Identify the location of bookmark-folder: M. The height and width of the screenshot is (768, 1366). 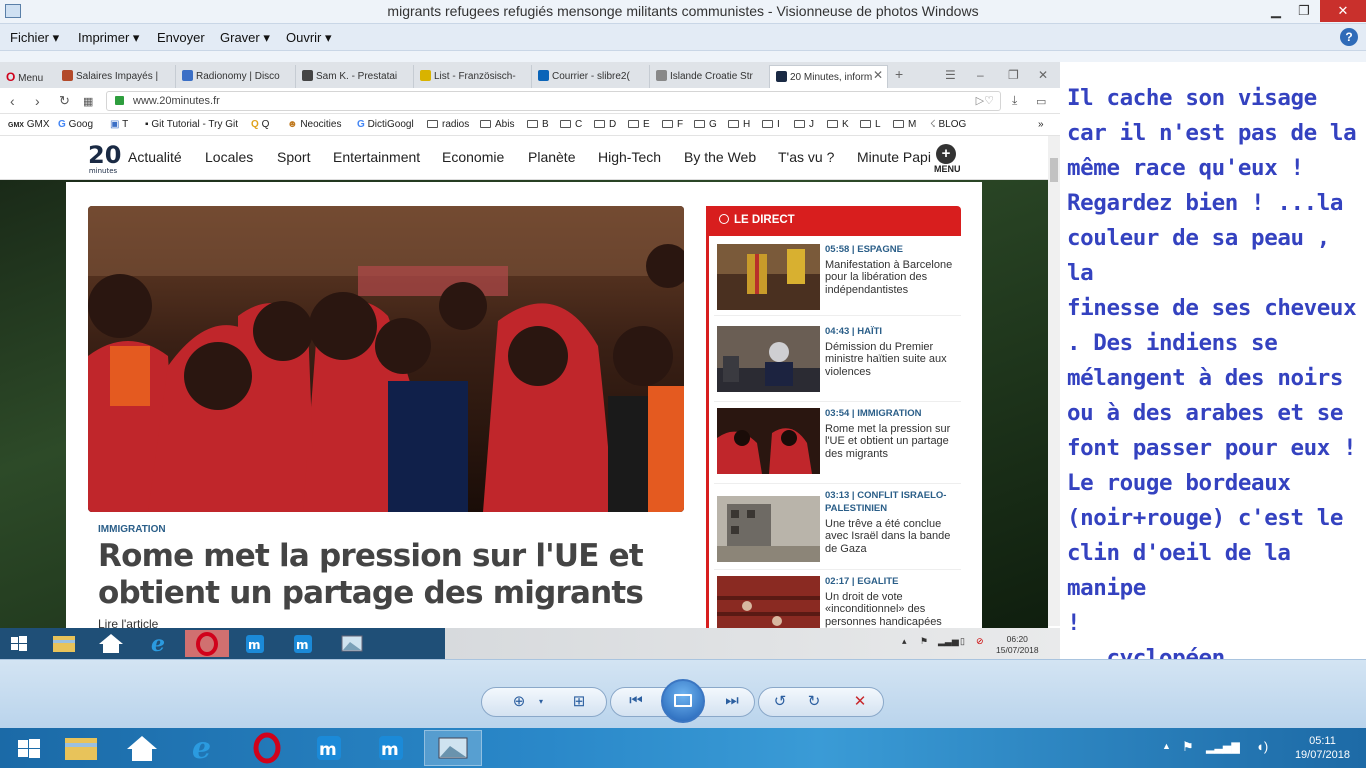
(904, 124).